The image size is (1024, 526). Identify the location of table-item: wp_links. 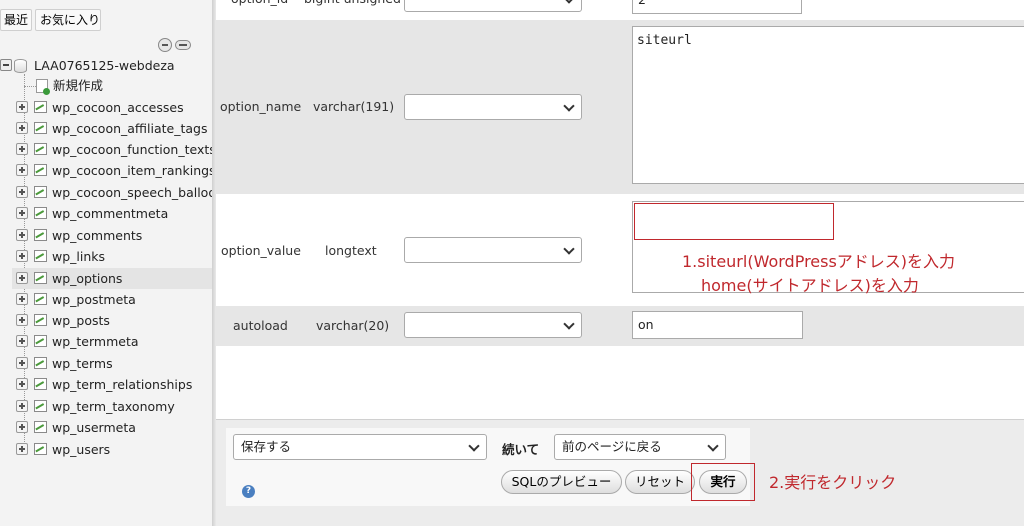
(106, 256).